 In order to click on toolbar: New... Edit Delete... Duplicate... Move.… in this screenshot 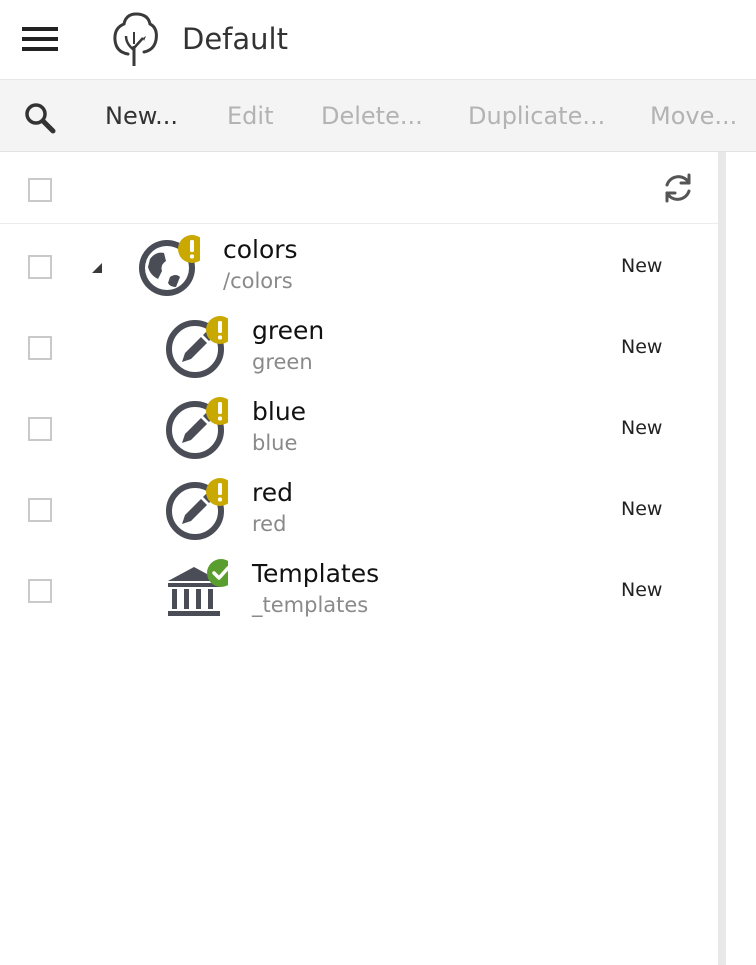, I will do `click(378, 116)`.